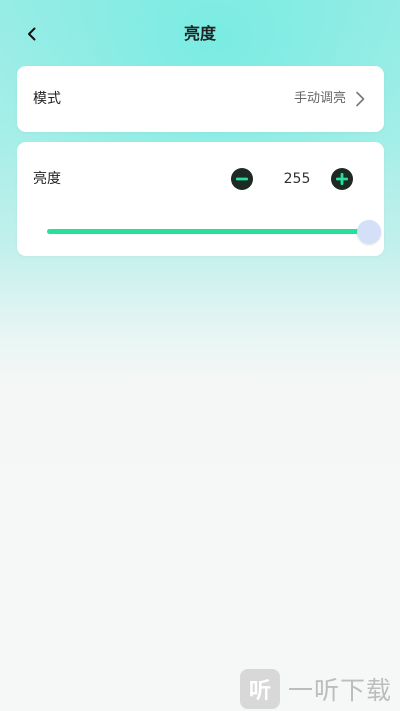  What do you see at coordinates (47, 179) in the screenshot?
I see `brightness-label: 亮度` at bounding box center [47, 179].